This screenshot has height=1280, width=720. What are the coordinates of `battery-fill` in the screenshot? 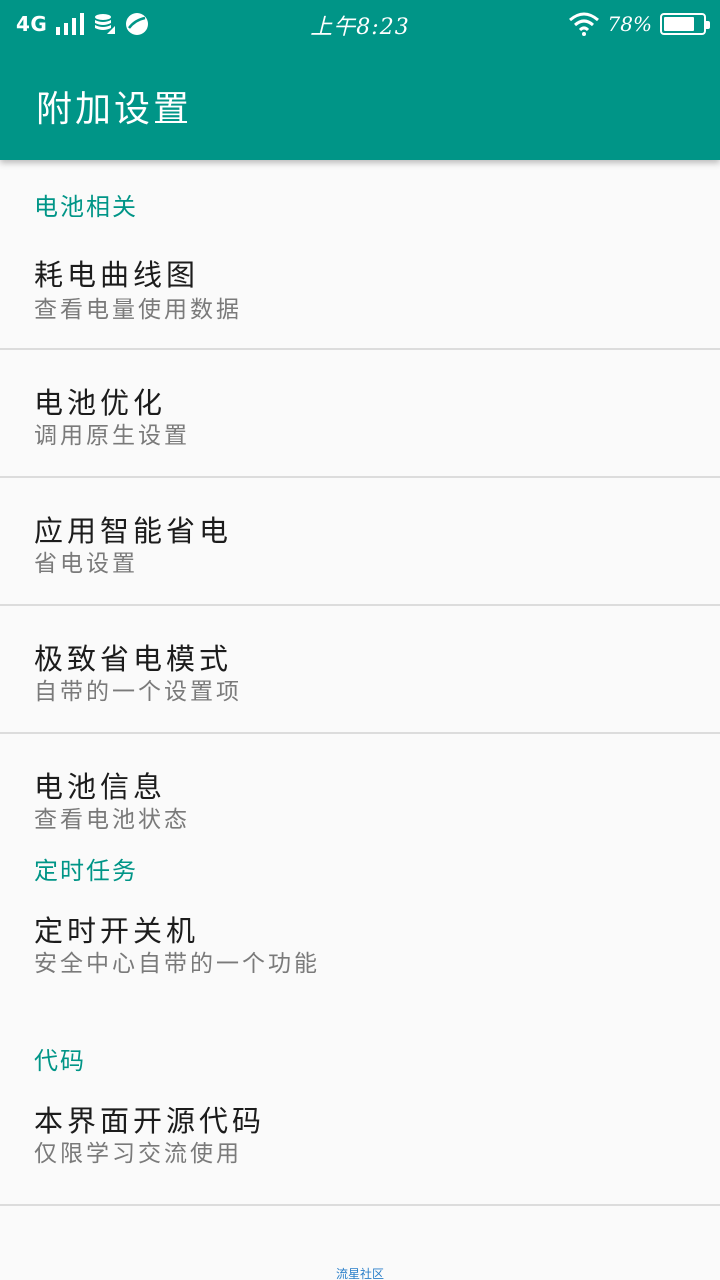 It's located at (679, 24).